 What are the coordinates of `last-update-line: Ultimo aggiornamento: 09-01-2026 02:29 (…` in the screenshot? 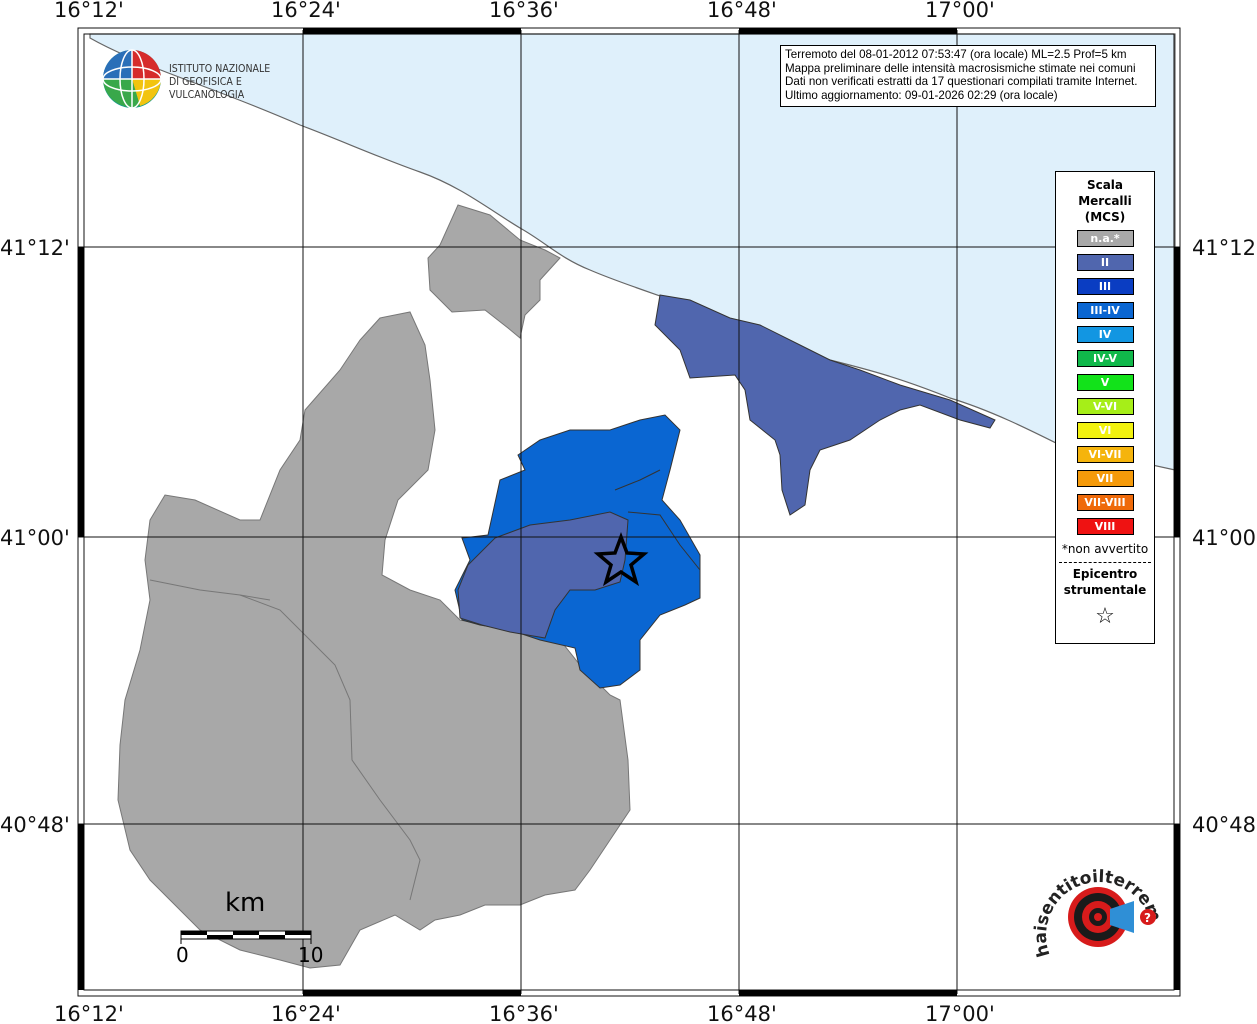 It's located at (921, 95).